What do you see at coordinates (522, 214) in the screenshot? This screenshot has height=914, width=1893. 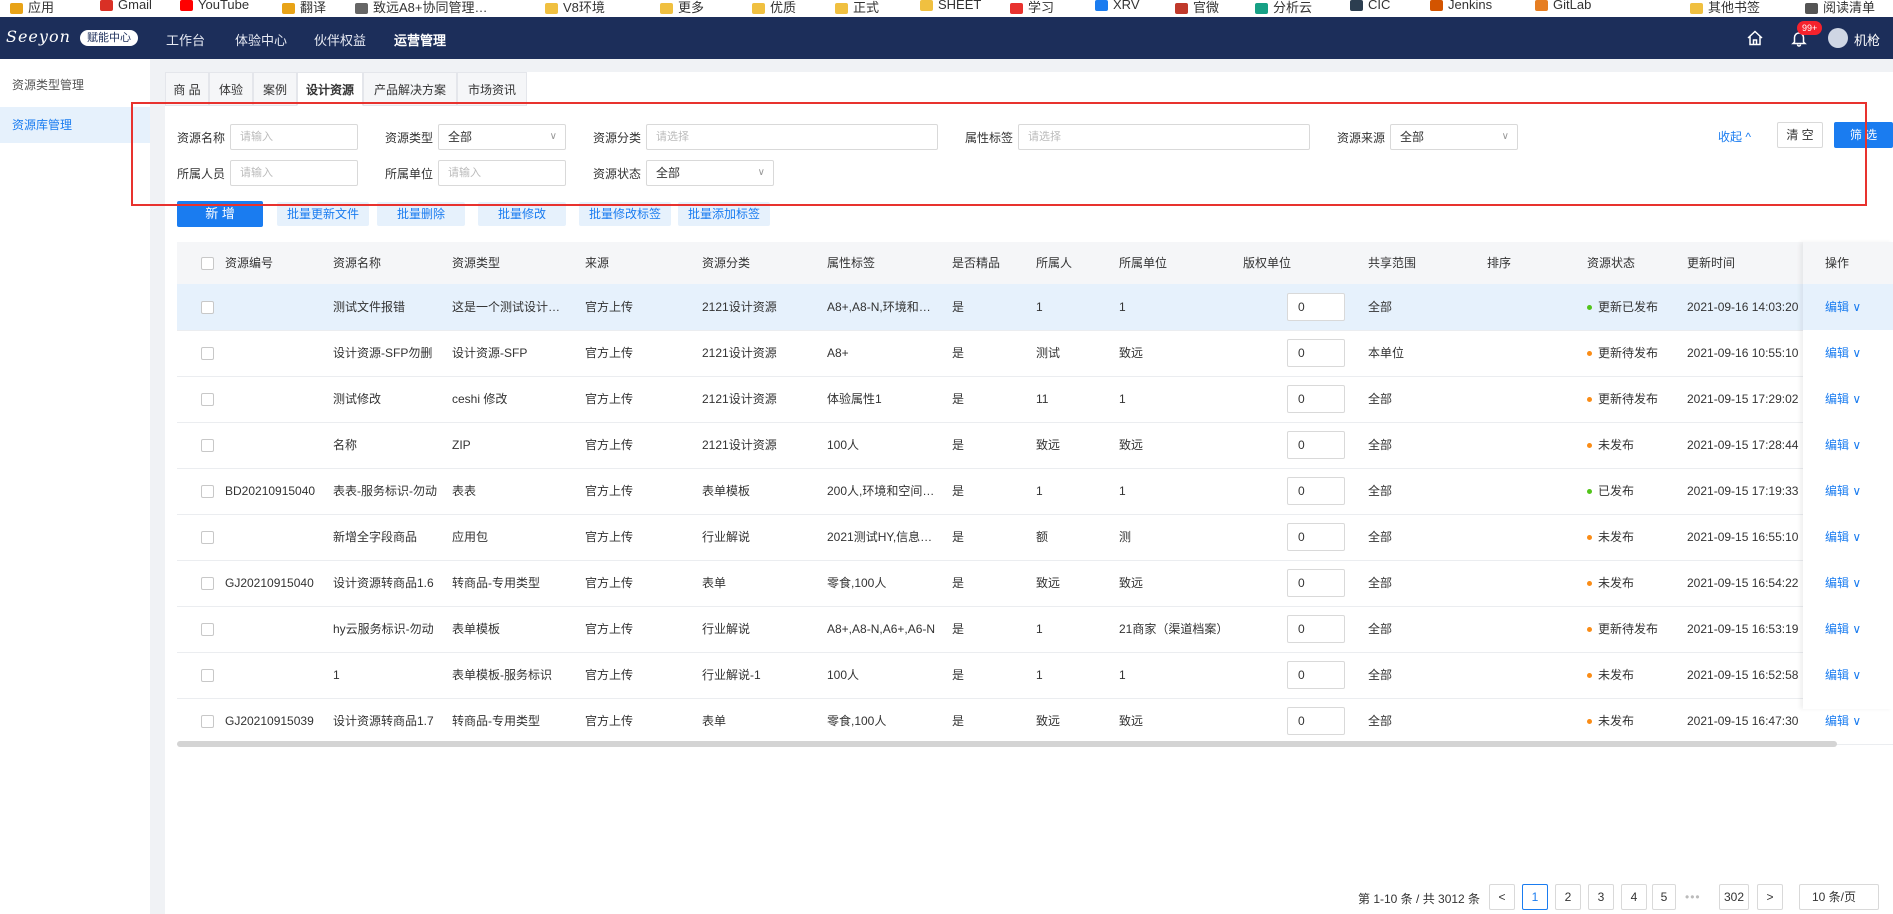 I see `batch-edit-button: 批量修改` at bounding box center [522, 214].